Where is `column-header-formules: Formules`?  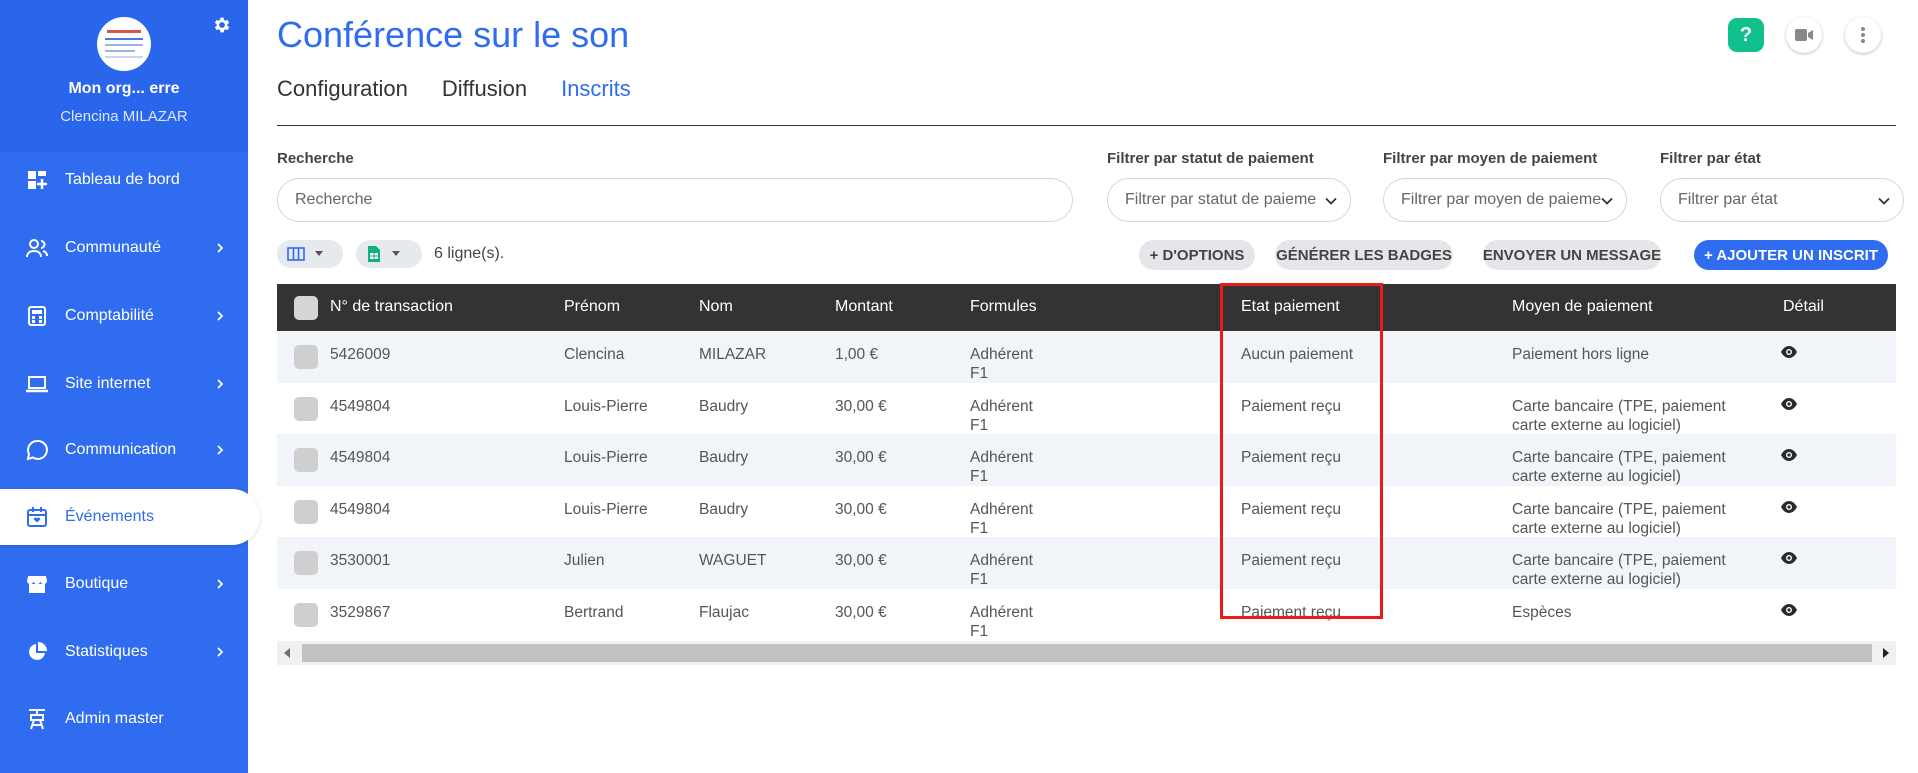
column-header-formules: Formules is located at coordinates (1003, 307).